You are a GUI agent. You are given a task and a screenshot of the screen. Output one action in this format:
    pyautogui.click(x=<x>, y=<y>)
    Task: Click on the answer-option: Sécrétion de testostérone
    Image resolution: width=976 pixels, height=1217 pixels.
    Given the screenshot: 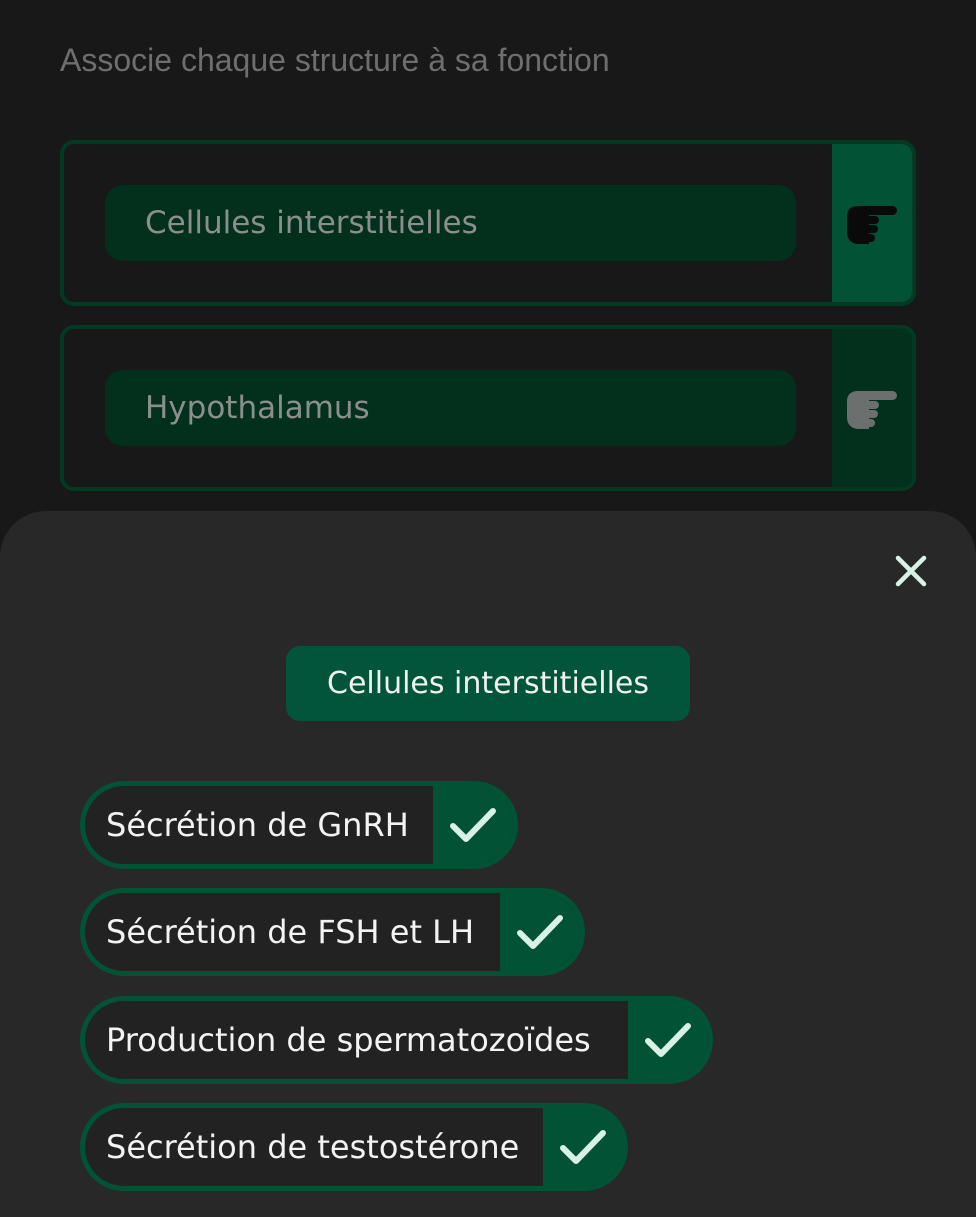 What is the action you would take?
    pyautogui.click(x=354, y=1147)
    